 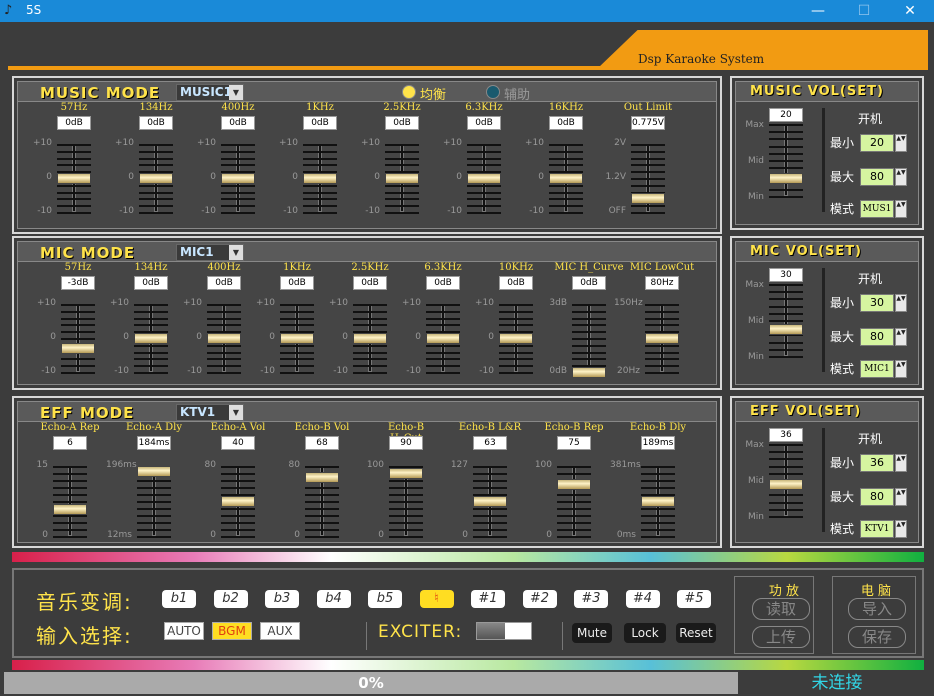 I want to click on lock-button: Lock, so click(x=645, y=633).